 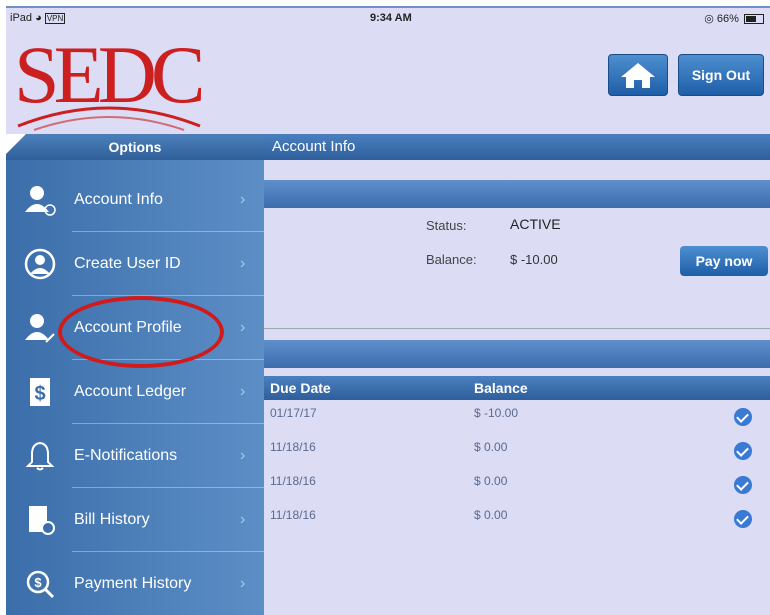 I want to click on bill-history-icon, so click(x=42, y=520).